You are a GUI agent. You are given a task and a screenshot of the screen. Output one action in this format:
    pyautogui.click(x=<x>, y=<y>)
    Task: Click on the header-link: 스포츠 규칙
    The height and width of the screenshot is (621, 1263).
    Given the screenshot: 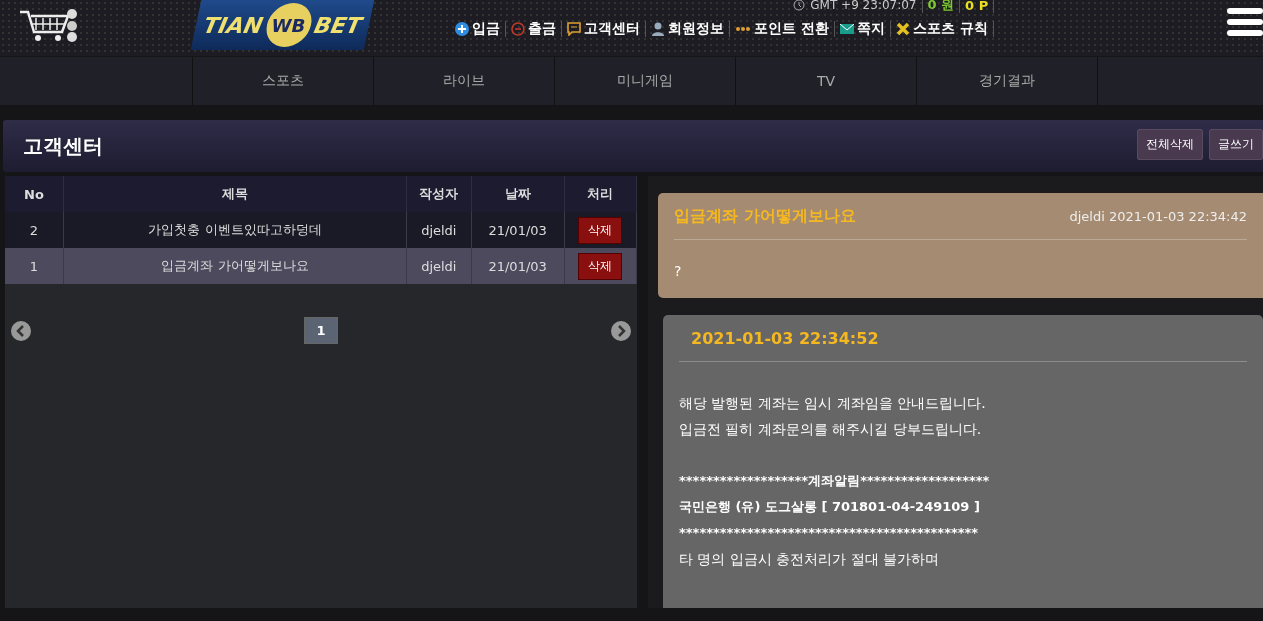 What is the action you would take?
    pyautogui.click(x=942, y=29)
    